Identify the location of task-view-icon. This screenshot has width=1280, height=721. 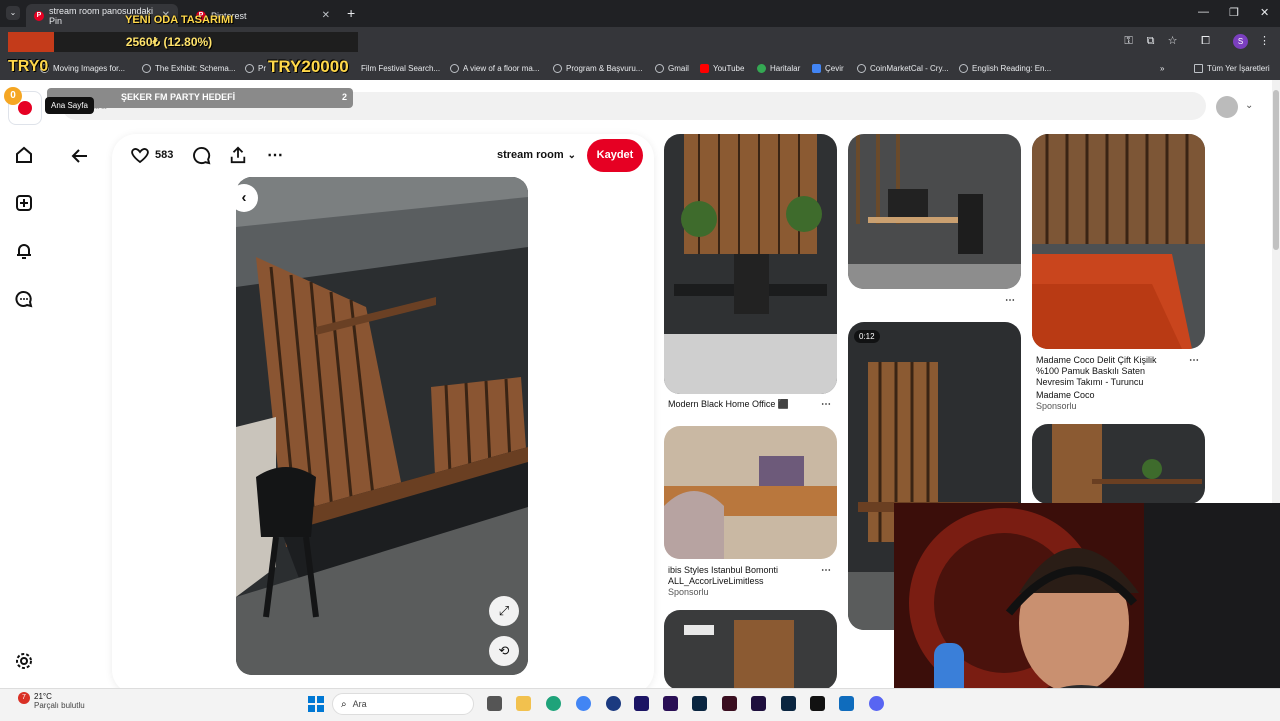
(494, 703).